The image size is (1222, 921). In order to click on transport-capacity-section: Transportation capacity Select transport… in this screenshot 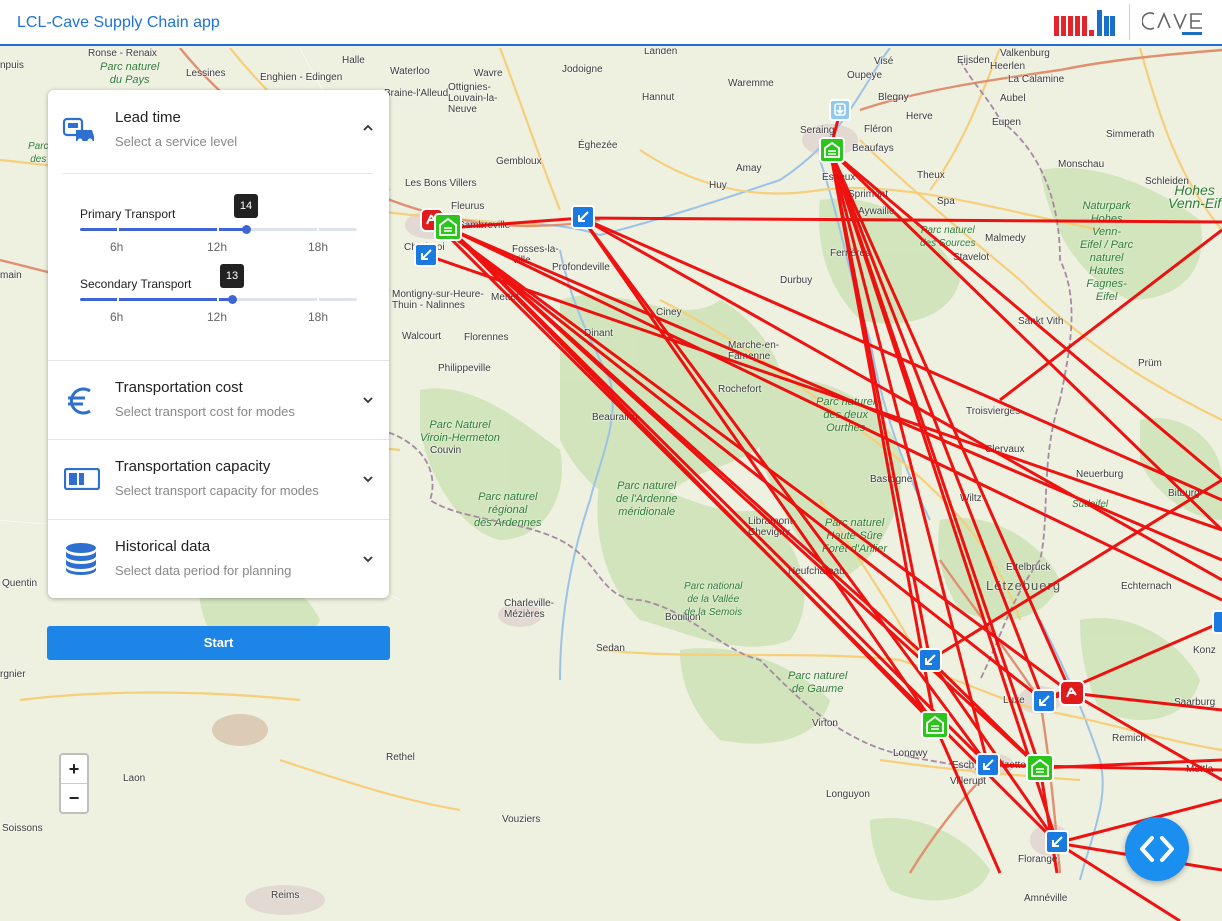, I will do `click(218, 479)`.